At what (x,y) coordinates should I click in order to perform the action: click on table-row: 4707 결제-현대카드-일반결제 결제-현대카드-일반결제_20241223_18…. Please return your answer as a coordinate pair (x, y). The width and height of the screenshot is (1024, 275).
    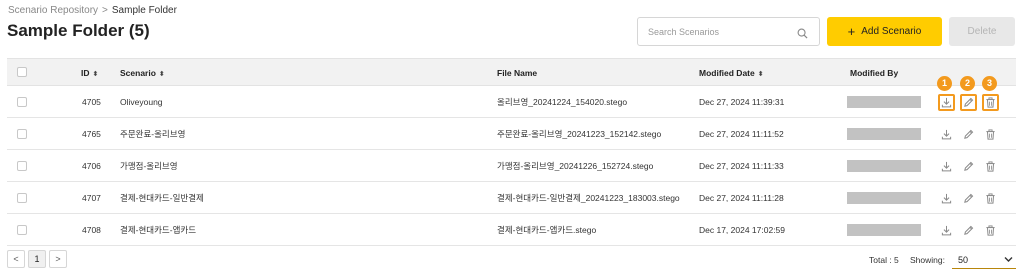
    Looking at the image, I should click on (511, 198).